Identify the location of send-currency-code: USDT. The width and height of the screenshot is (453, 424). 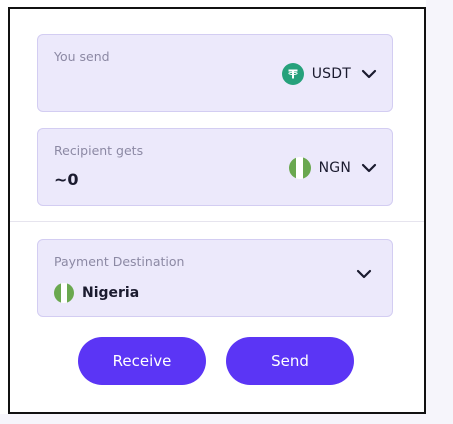
(331, 74).